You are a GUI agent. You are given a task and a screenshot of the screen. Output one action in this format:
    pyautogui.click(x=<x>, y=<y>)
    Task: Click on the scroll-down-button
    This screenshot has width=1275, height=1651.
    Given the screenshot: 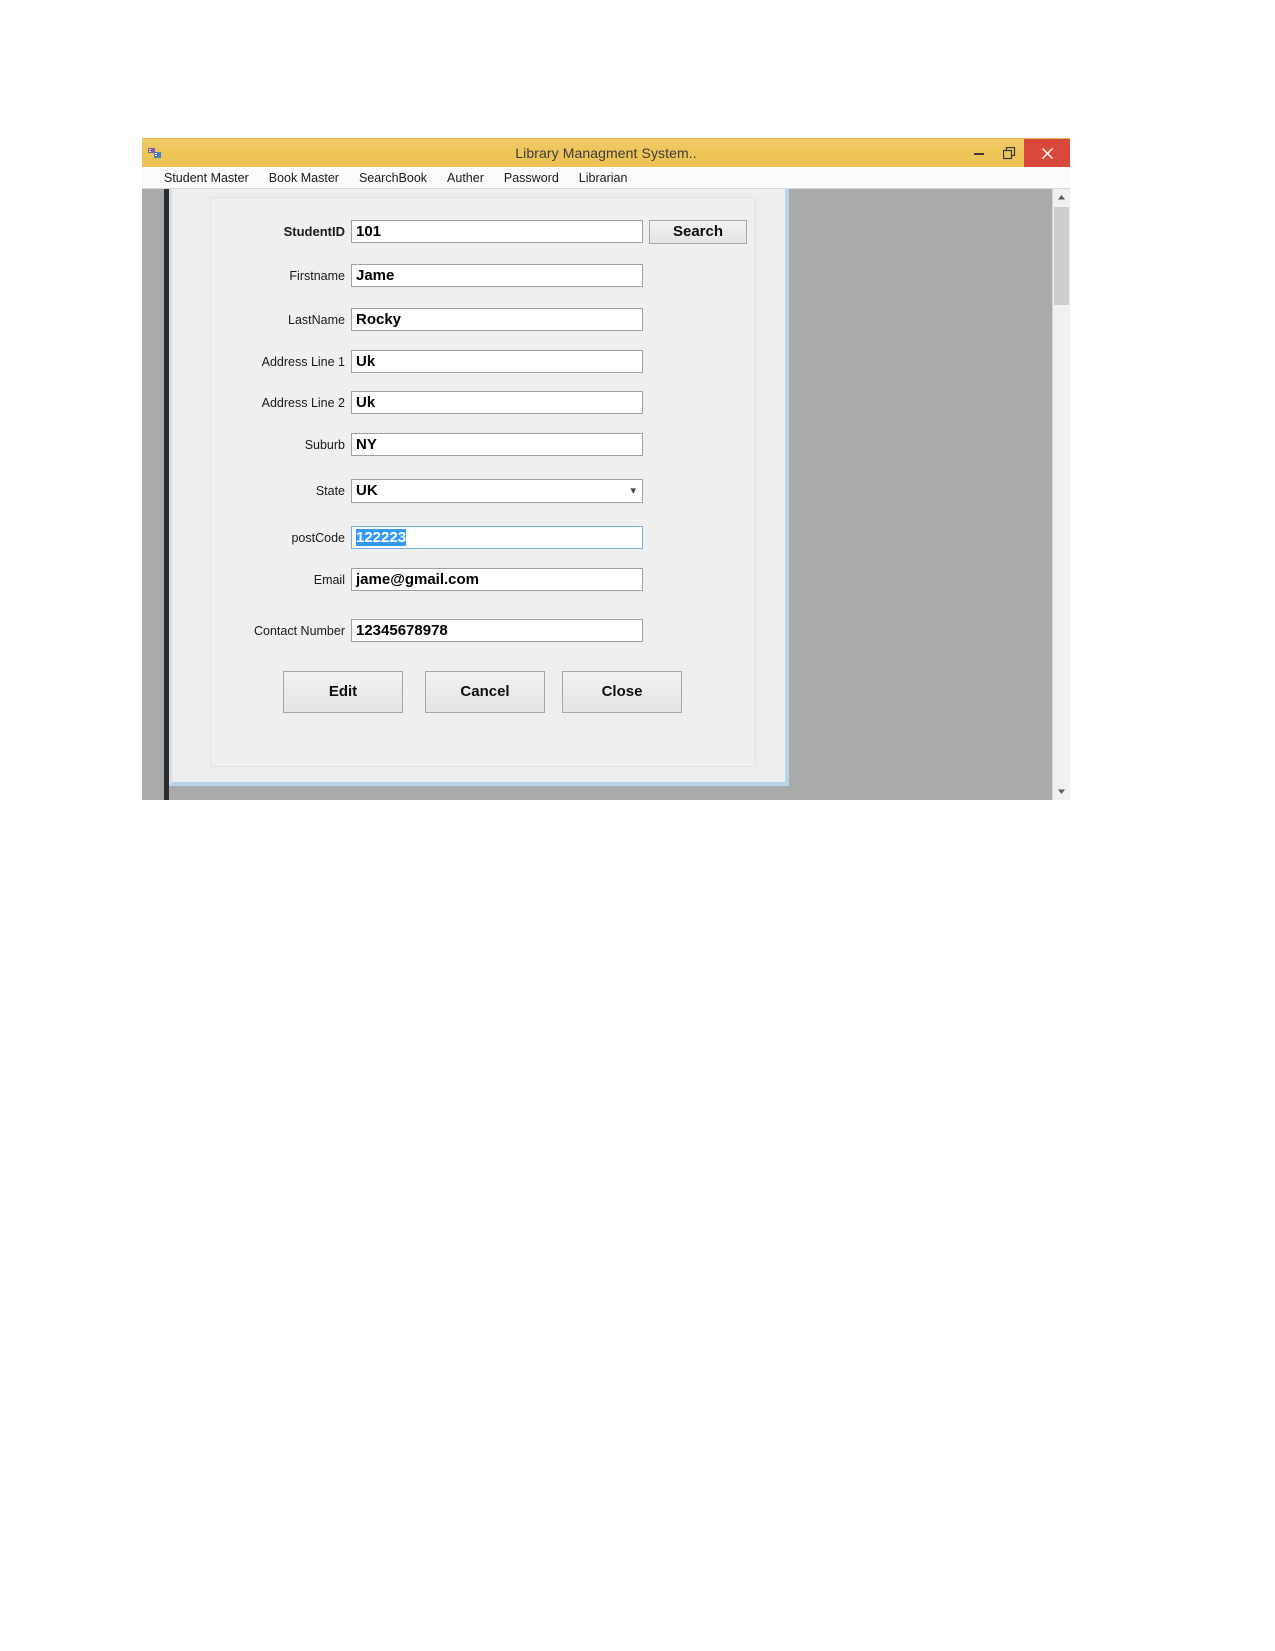 What is the action you would take?
    pyautogui.click(x=1061, y=791)
    